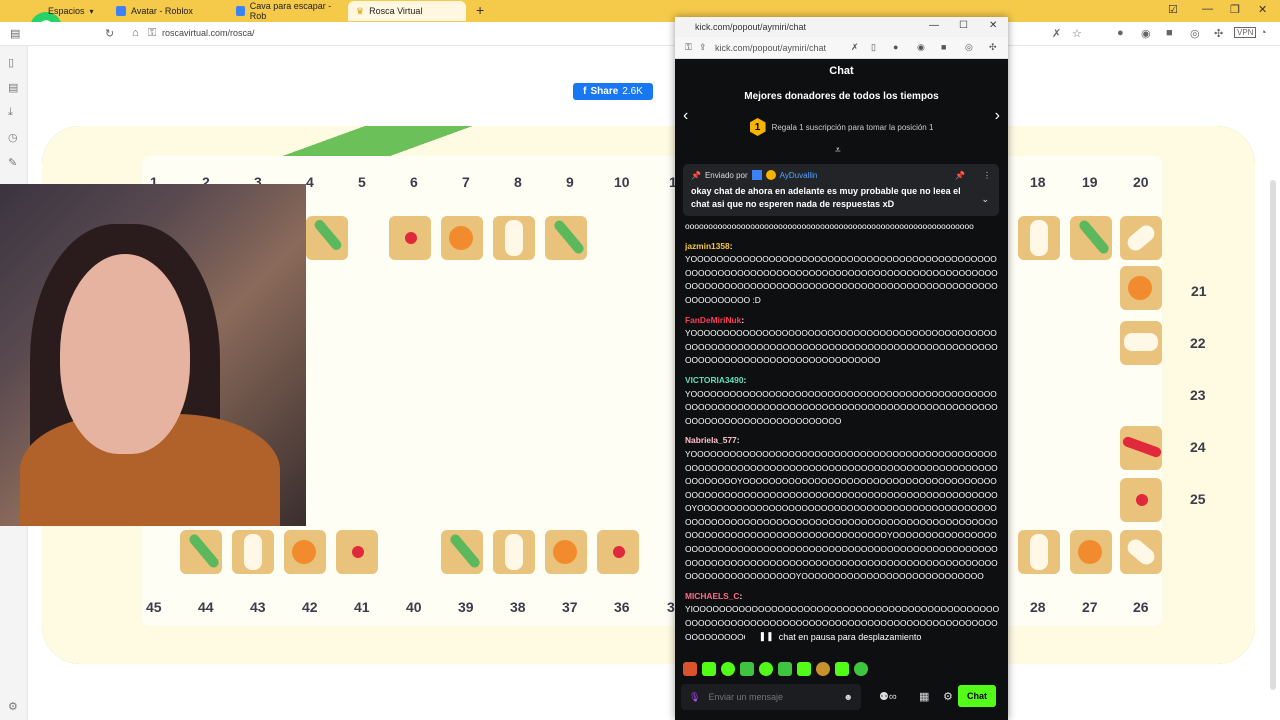 Image resolution: width=1280 pixels, height=720 pixels. What do you see at coordinates (167, 11) in the screenshot?
I see `tab-avatar-roblox: Avatar - Roblox` at bounding box center [167, 11].